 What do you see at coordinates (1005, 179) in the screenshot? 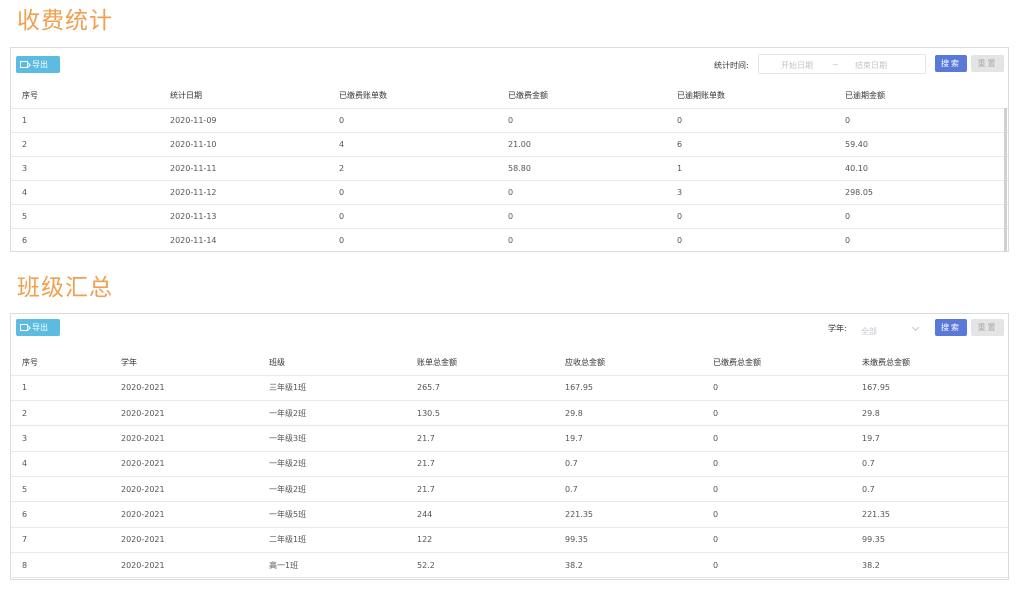
I see `table-scrollbar` at bounding box center [1005, 179].